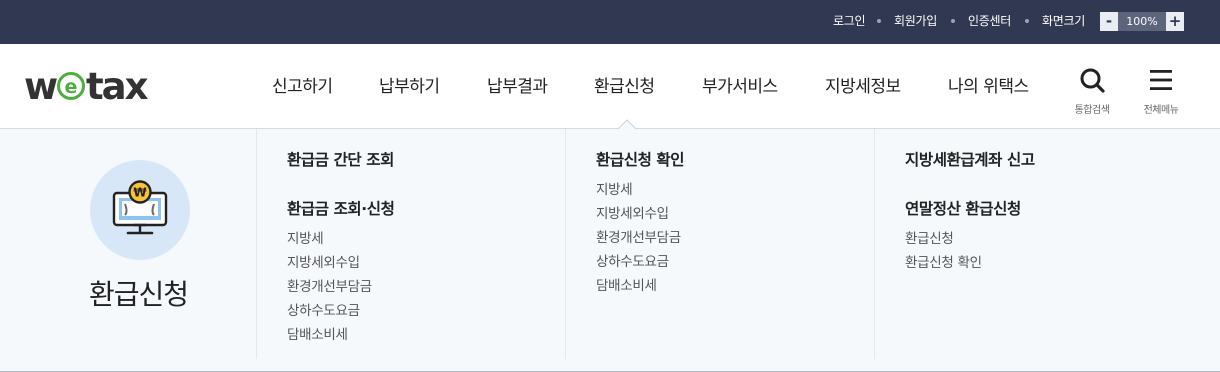 The height and width of the screenshot is (372, 1220). I want to click on nav-item-extra-services: 부가서비스, so click(740, 87).